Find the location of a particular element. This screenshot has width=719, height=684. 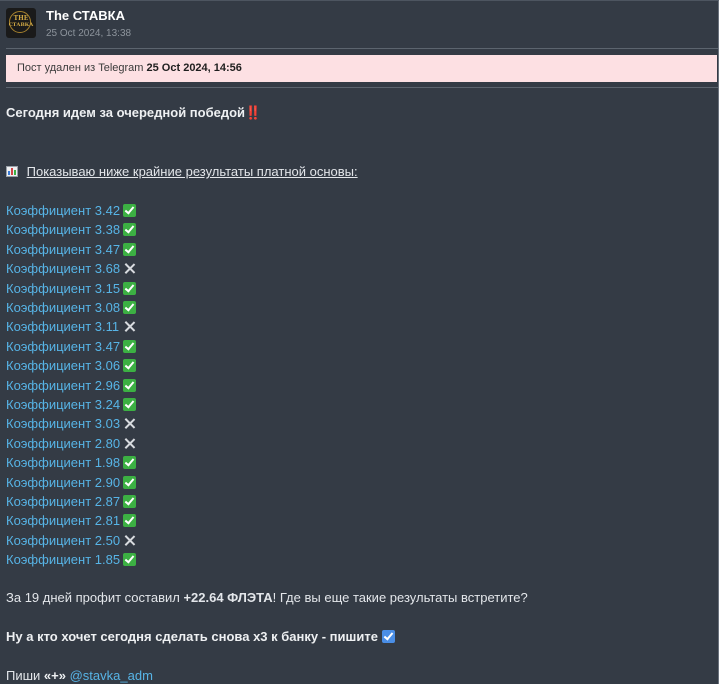

odds-item: Коэффициент 3.08 is located at coordinates (71, 307).